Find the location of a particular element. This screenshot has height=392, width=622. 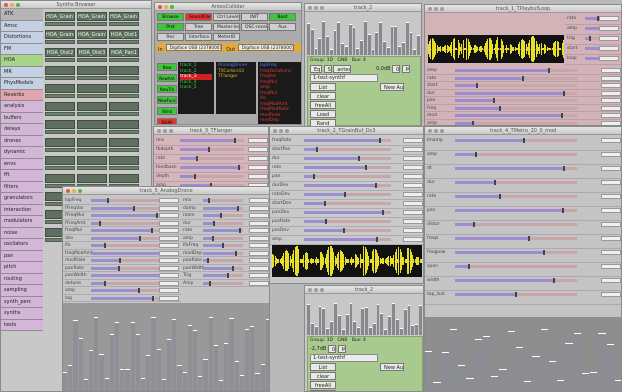

function-list-item: TFlanger is located at coordinates (236, 77).